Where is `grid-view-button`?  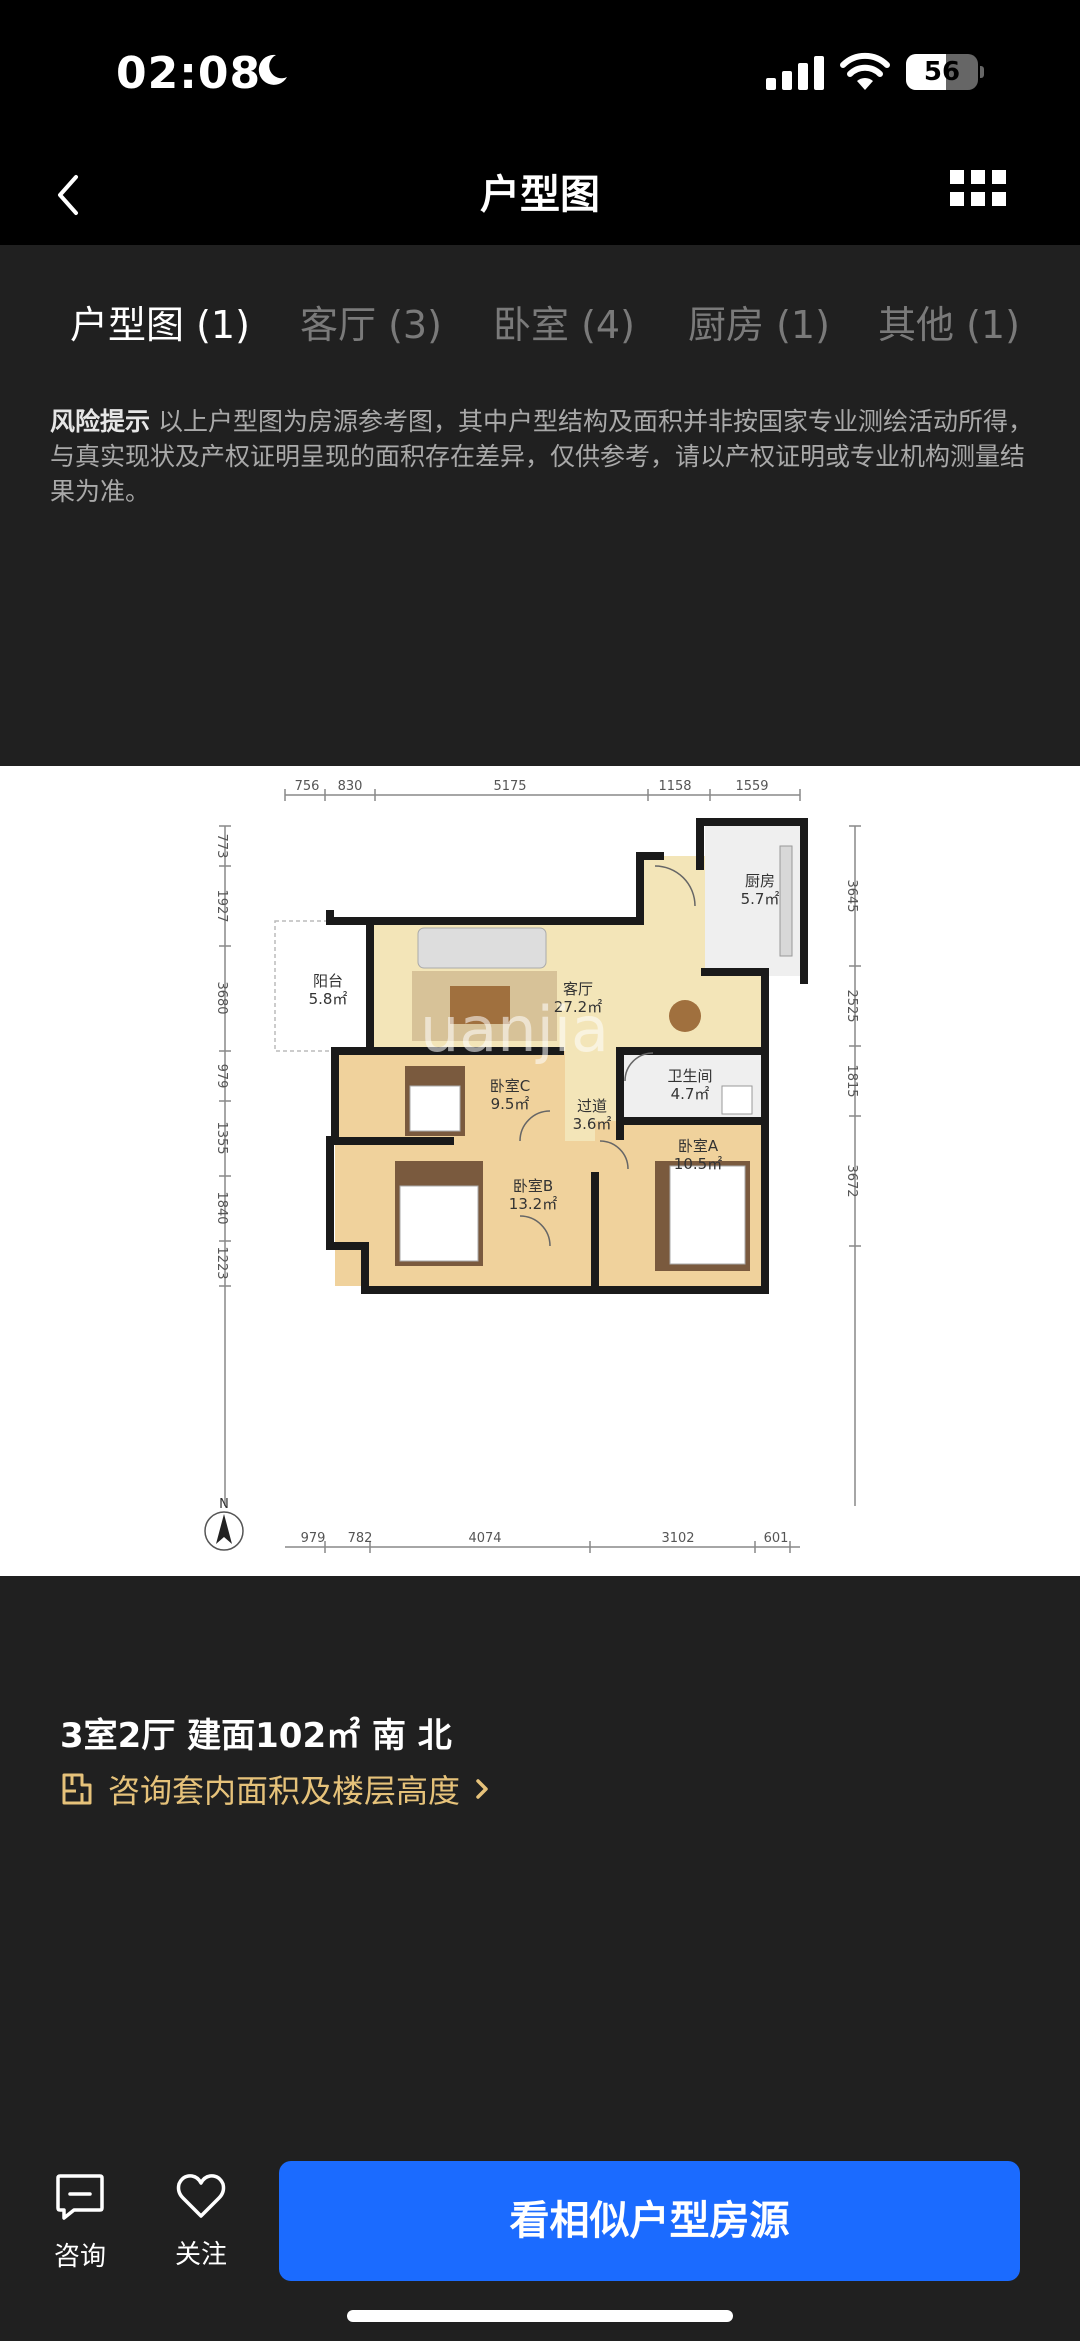
grid-view-button is located at coordinates (980, 195).